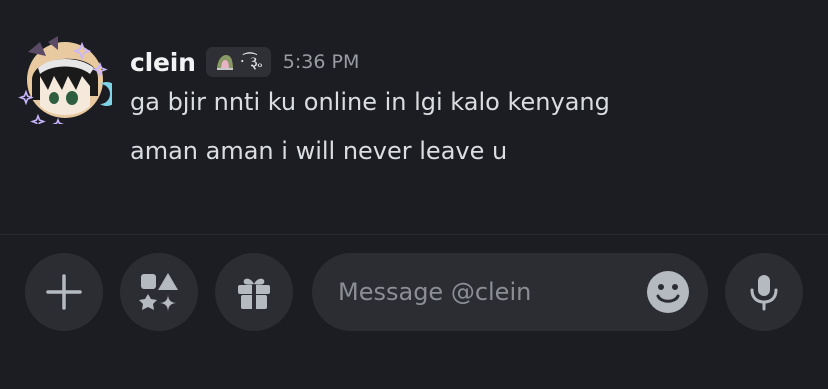 Image resolution: width=828 pixels, height=389 pixels. I want to click on message-input-container, so click(510, 292).